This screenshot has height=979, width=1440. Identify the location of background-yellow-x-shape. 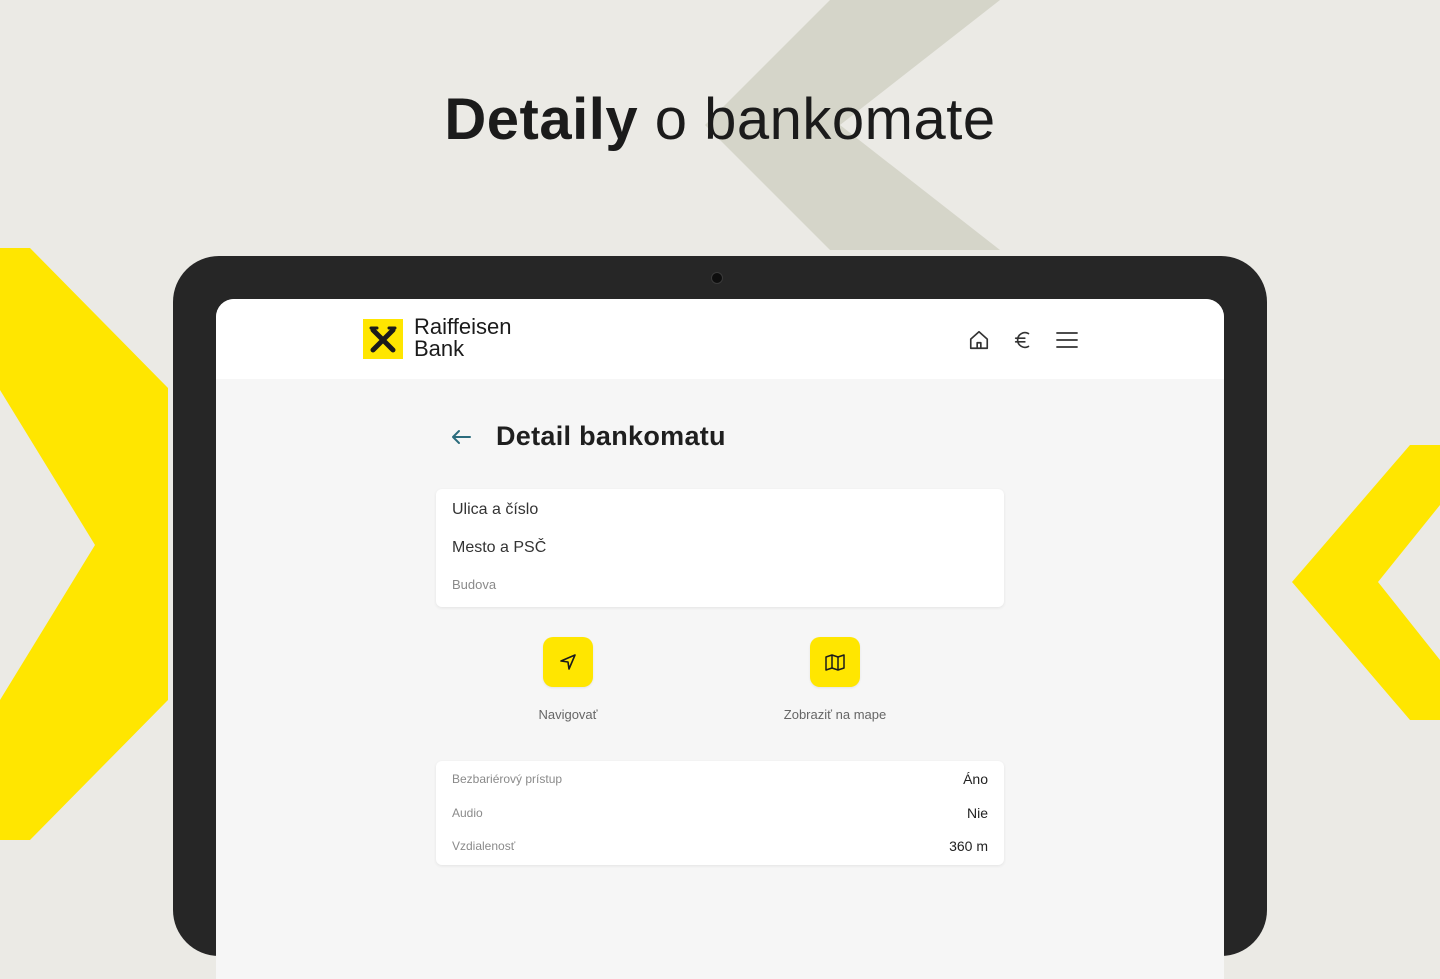
(84, 544).